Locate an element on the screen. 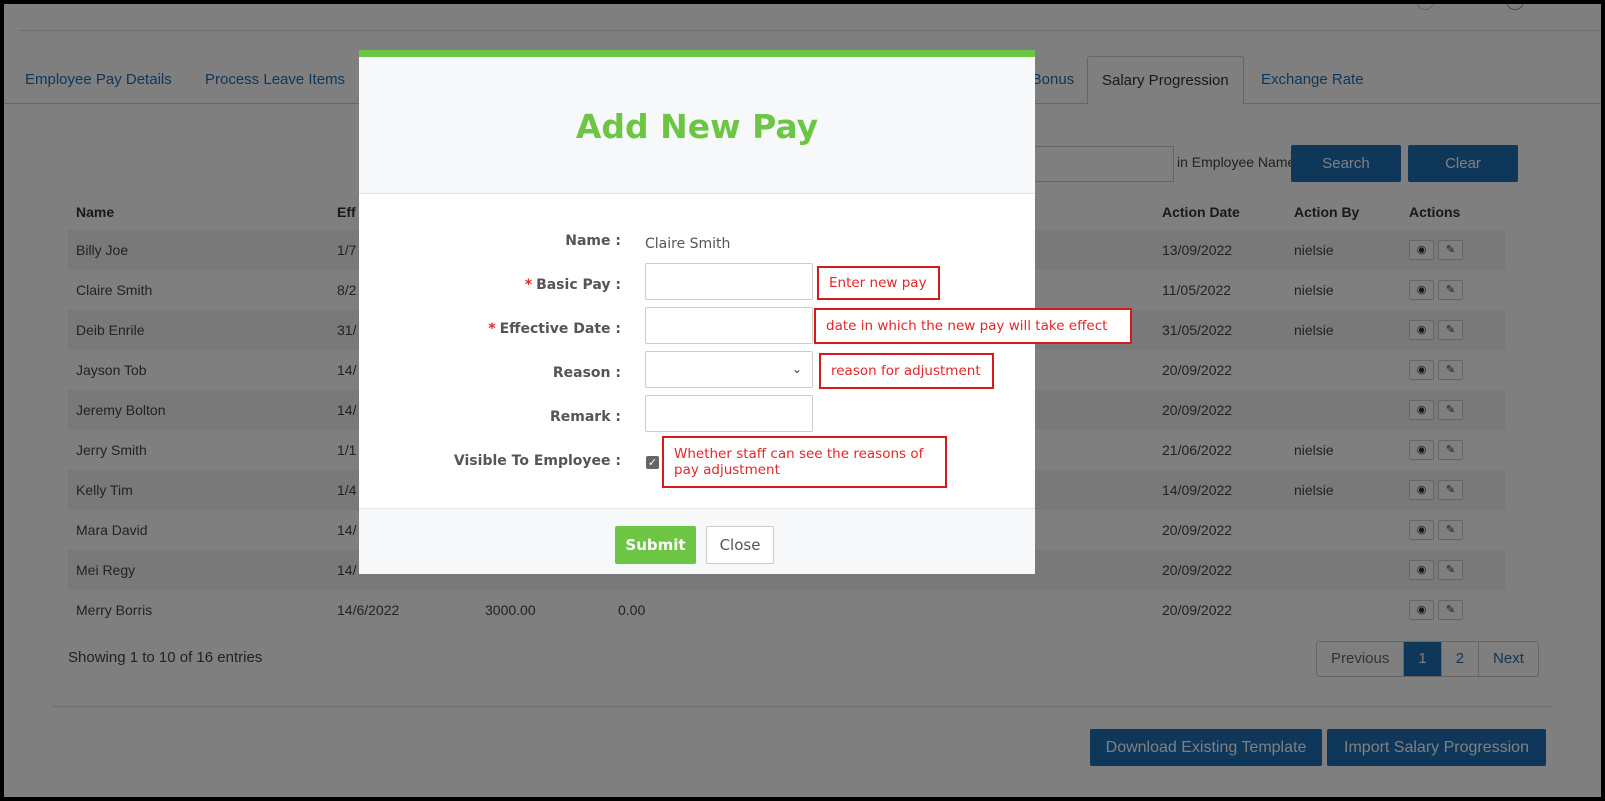  remark-input is located at coordinates (729, 413).